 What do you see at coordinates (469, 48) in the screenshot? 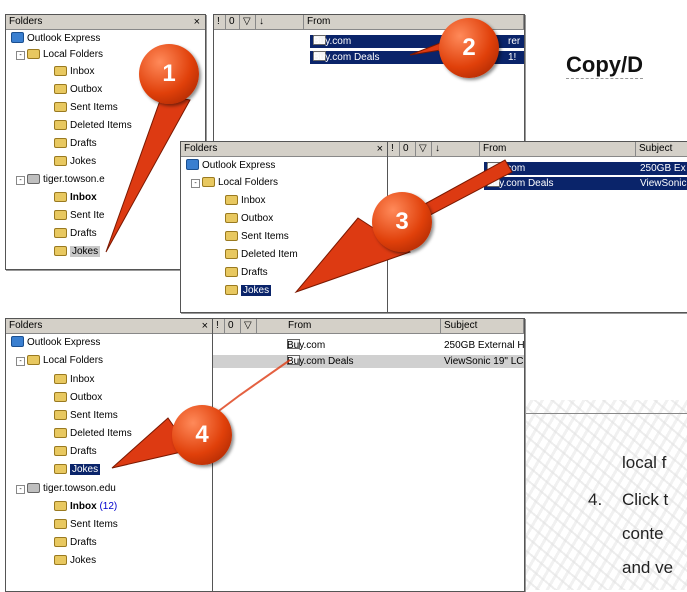
I see `callout-badge-2: 2` at bounding box center [469, 48].